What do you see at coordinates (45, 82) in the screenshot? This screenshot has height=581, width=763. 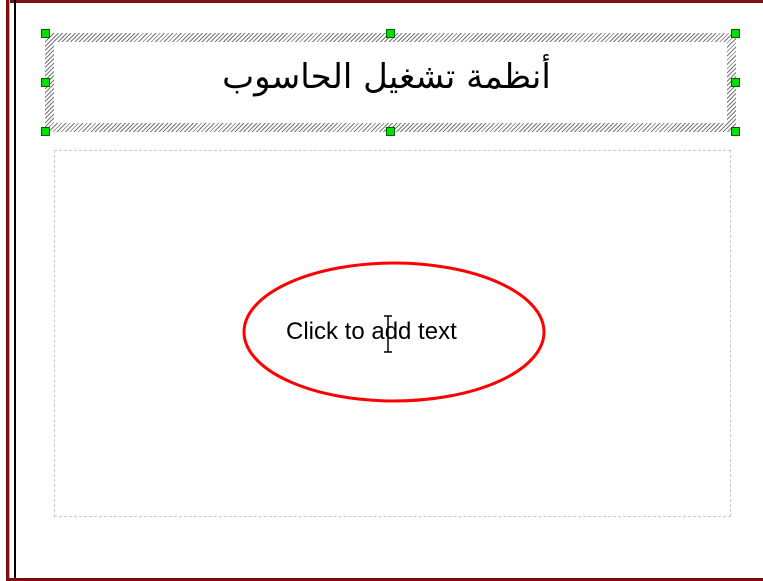 I see `resize-handle-middle-left` at bounding box center [45, 82].